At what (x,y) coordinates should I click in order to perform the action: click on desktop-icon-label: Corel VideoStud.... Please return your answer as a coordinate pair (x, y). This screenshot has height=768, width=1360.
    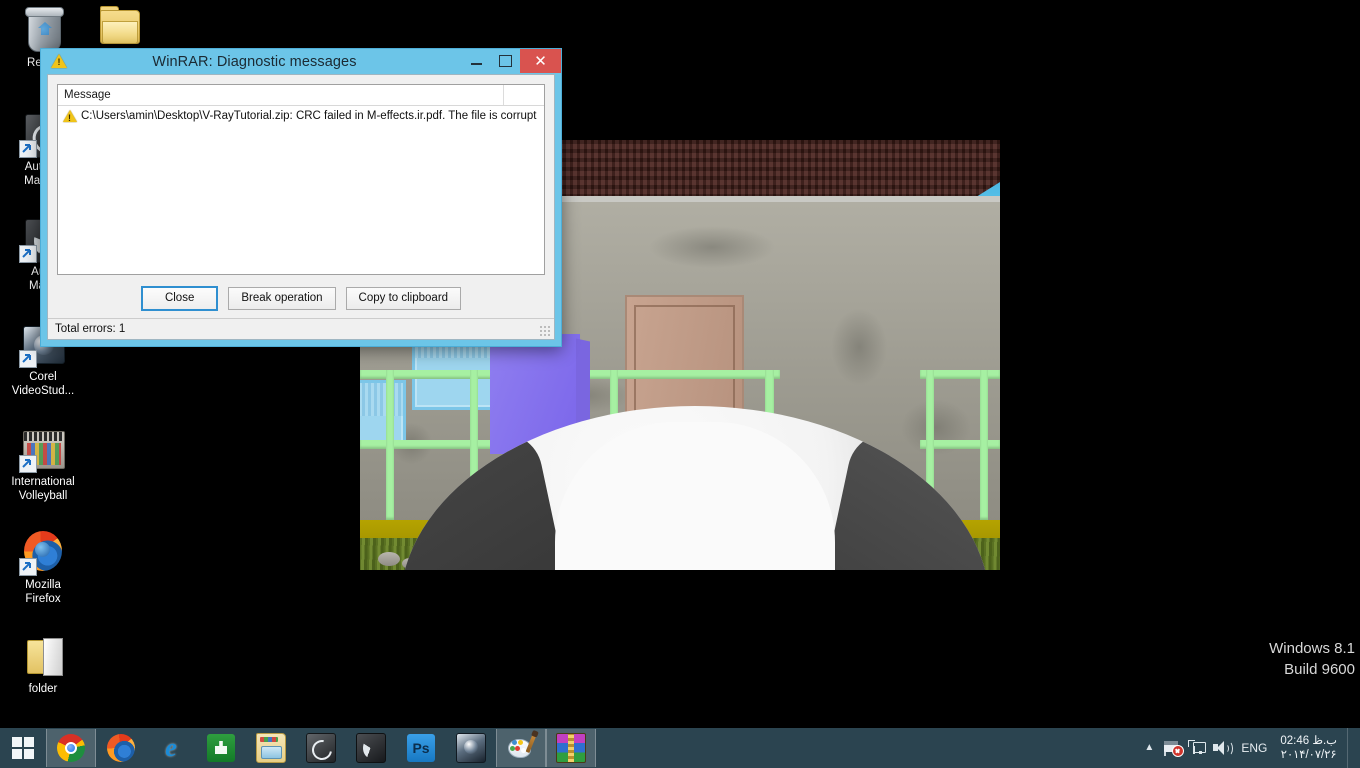
    Looking at the image, I should click on (43, 384).